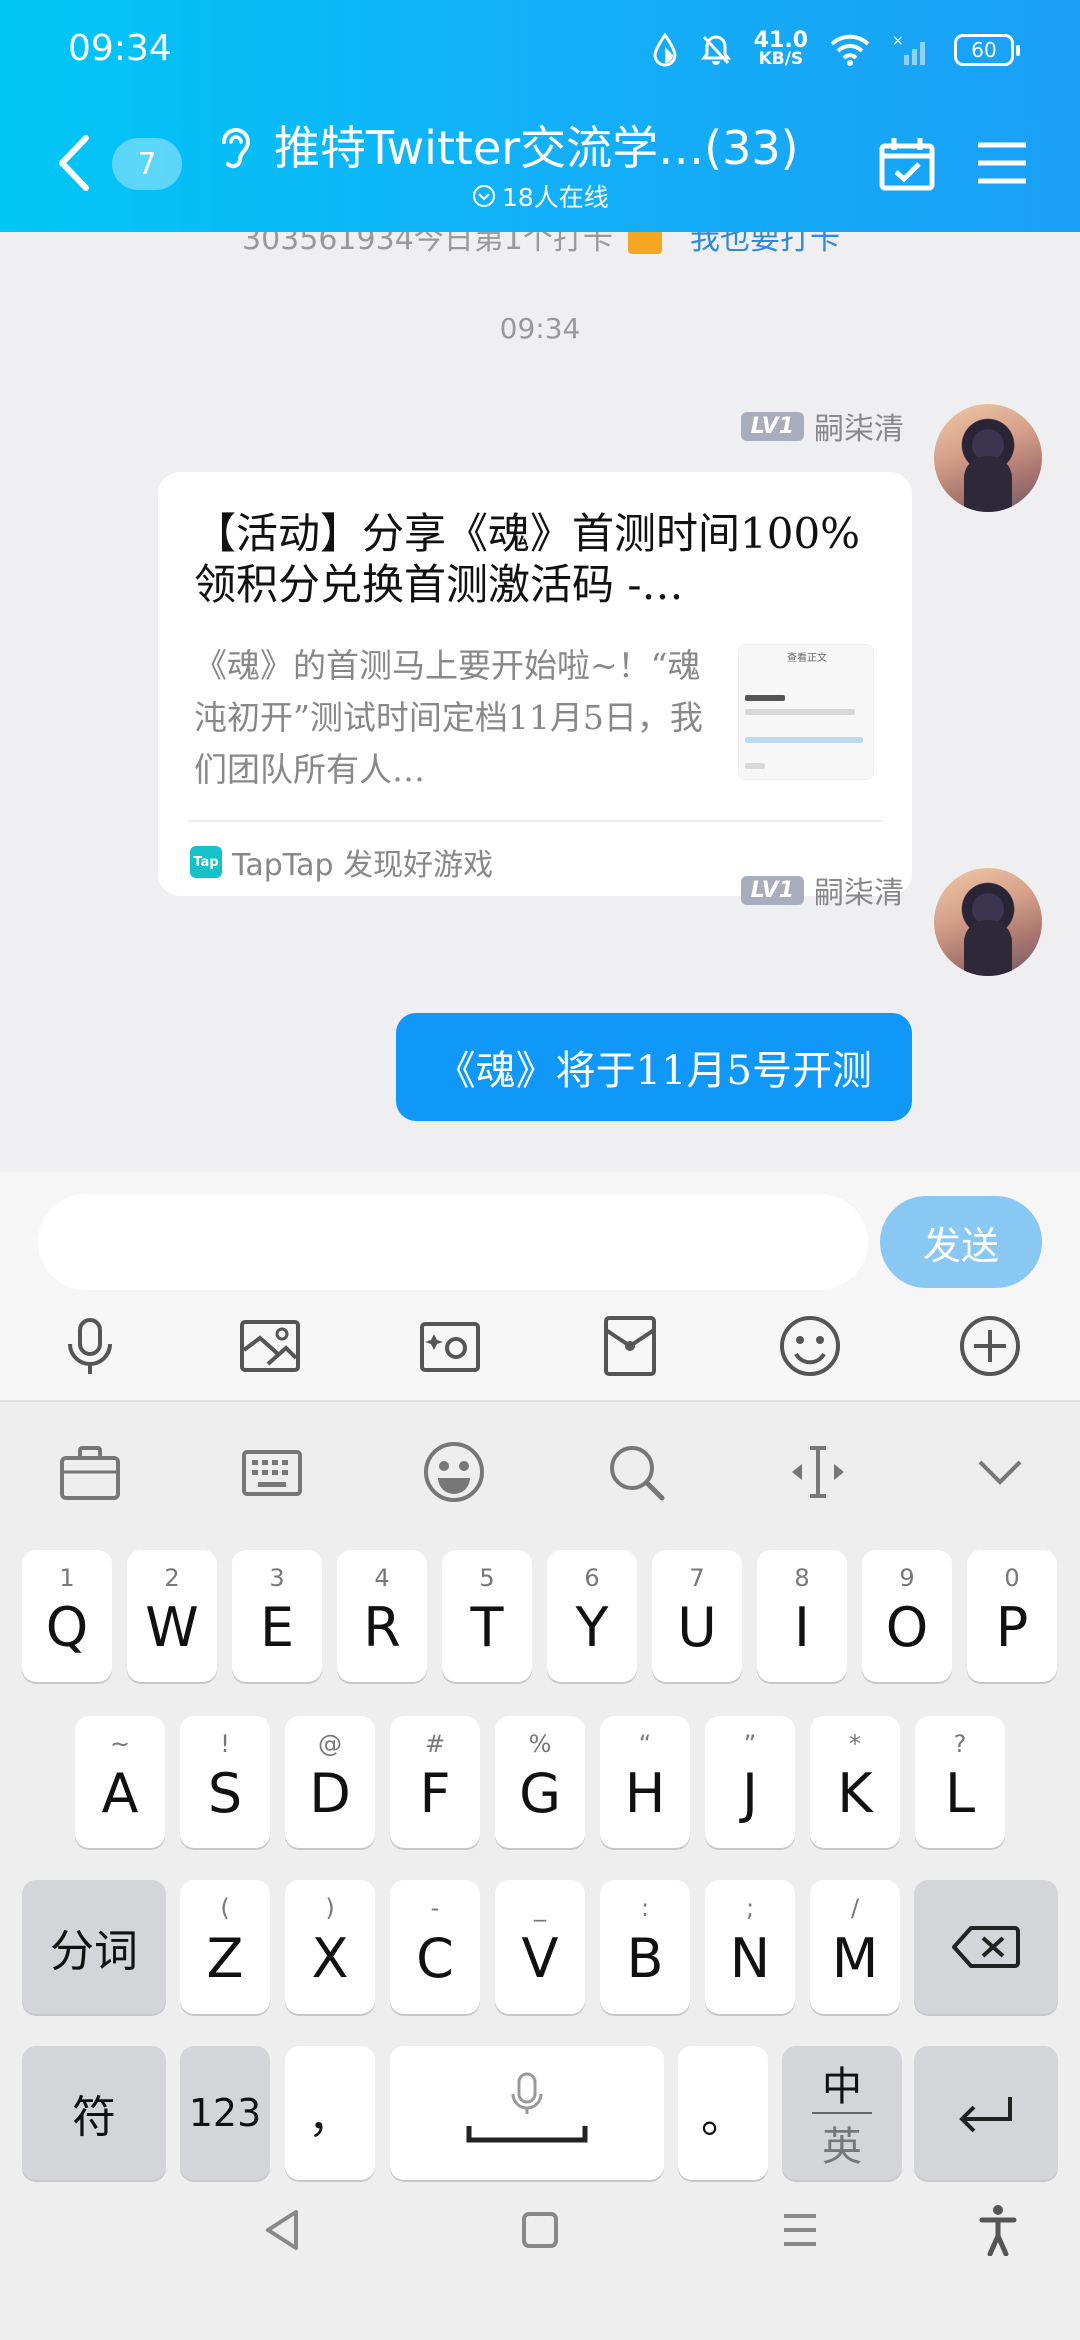 The image size is (1080, 2340). I want to click on check-in-link: 我也要打卡, so click(765, 244).